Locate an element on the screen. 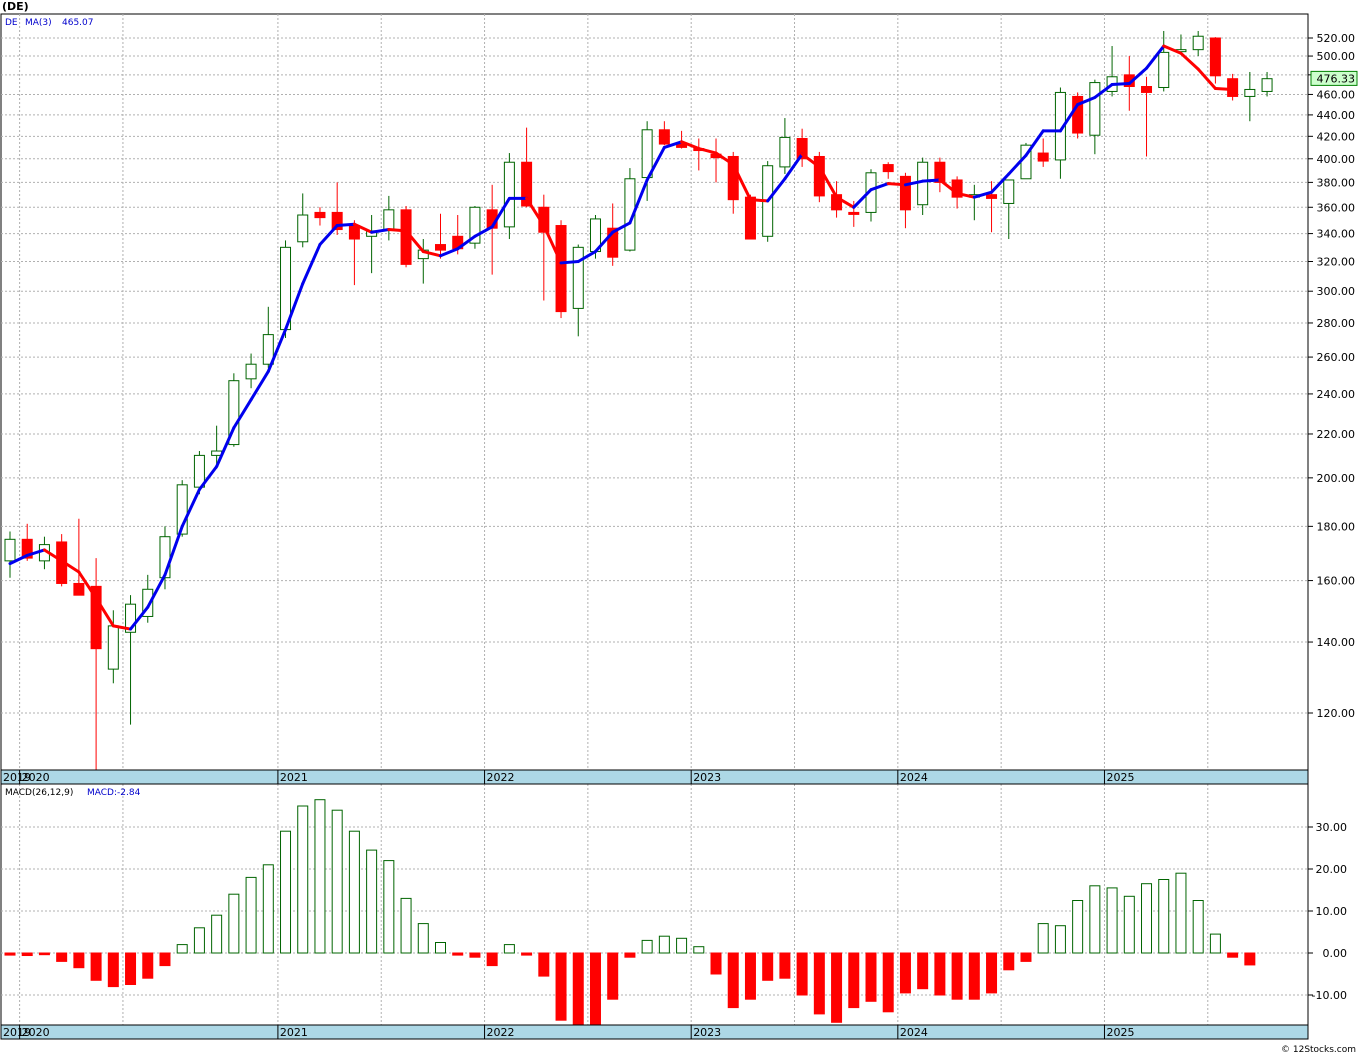 The width and height of the screenshot is (1360, 1056). price-tick-label: 420.00 is located at coordinates (1336, 136).